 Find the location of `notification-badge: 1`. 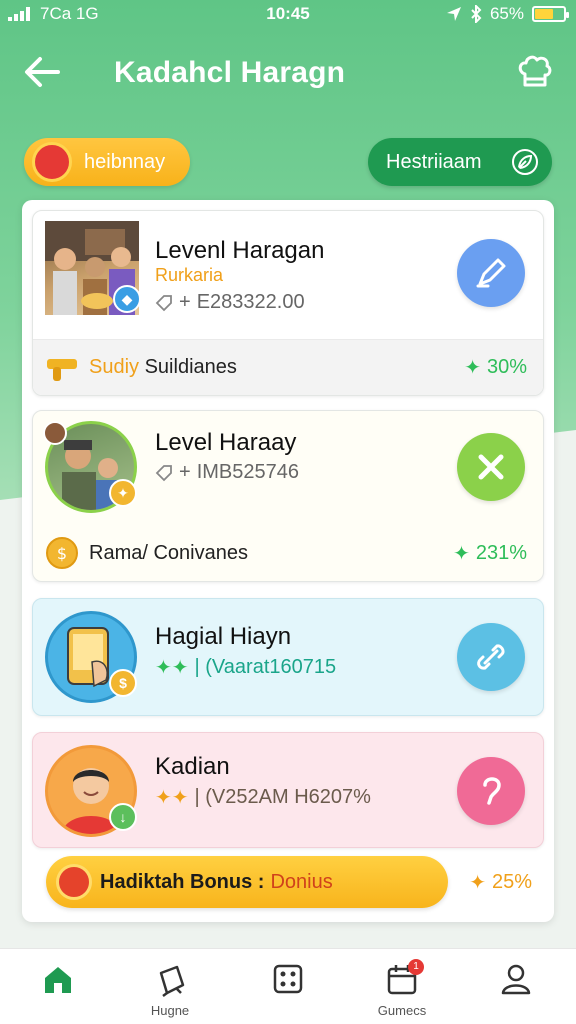

notification-badge: 1 is located at coordinates (416, 967).